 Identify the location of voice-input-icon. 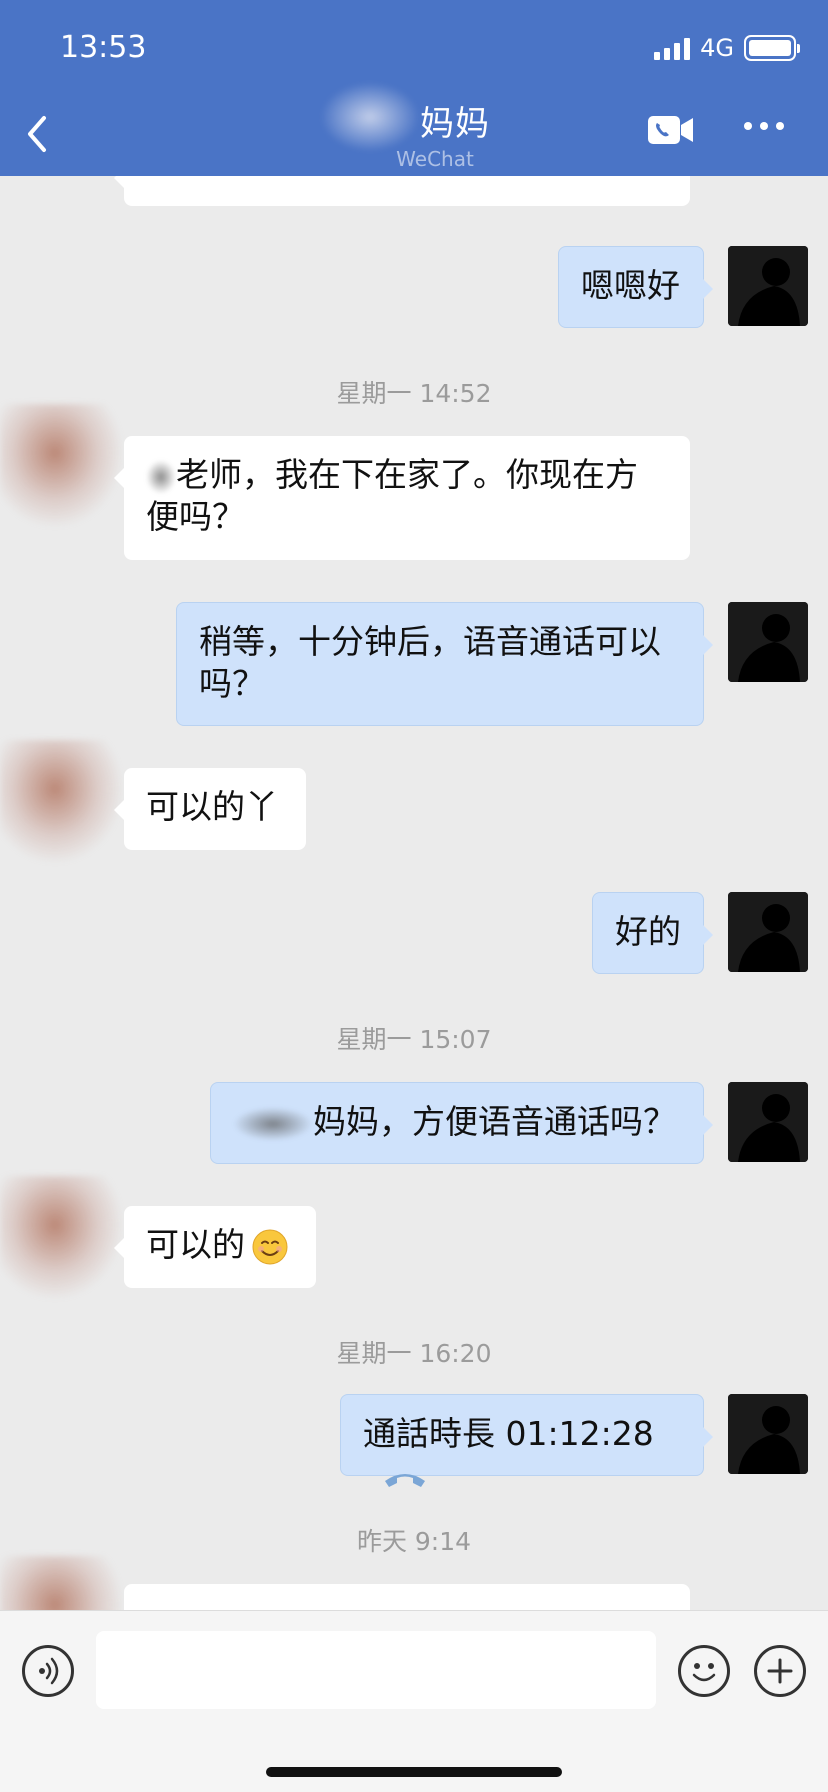
(48, 1671).